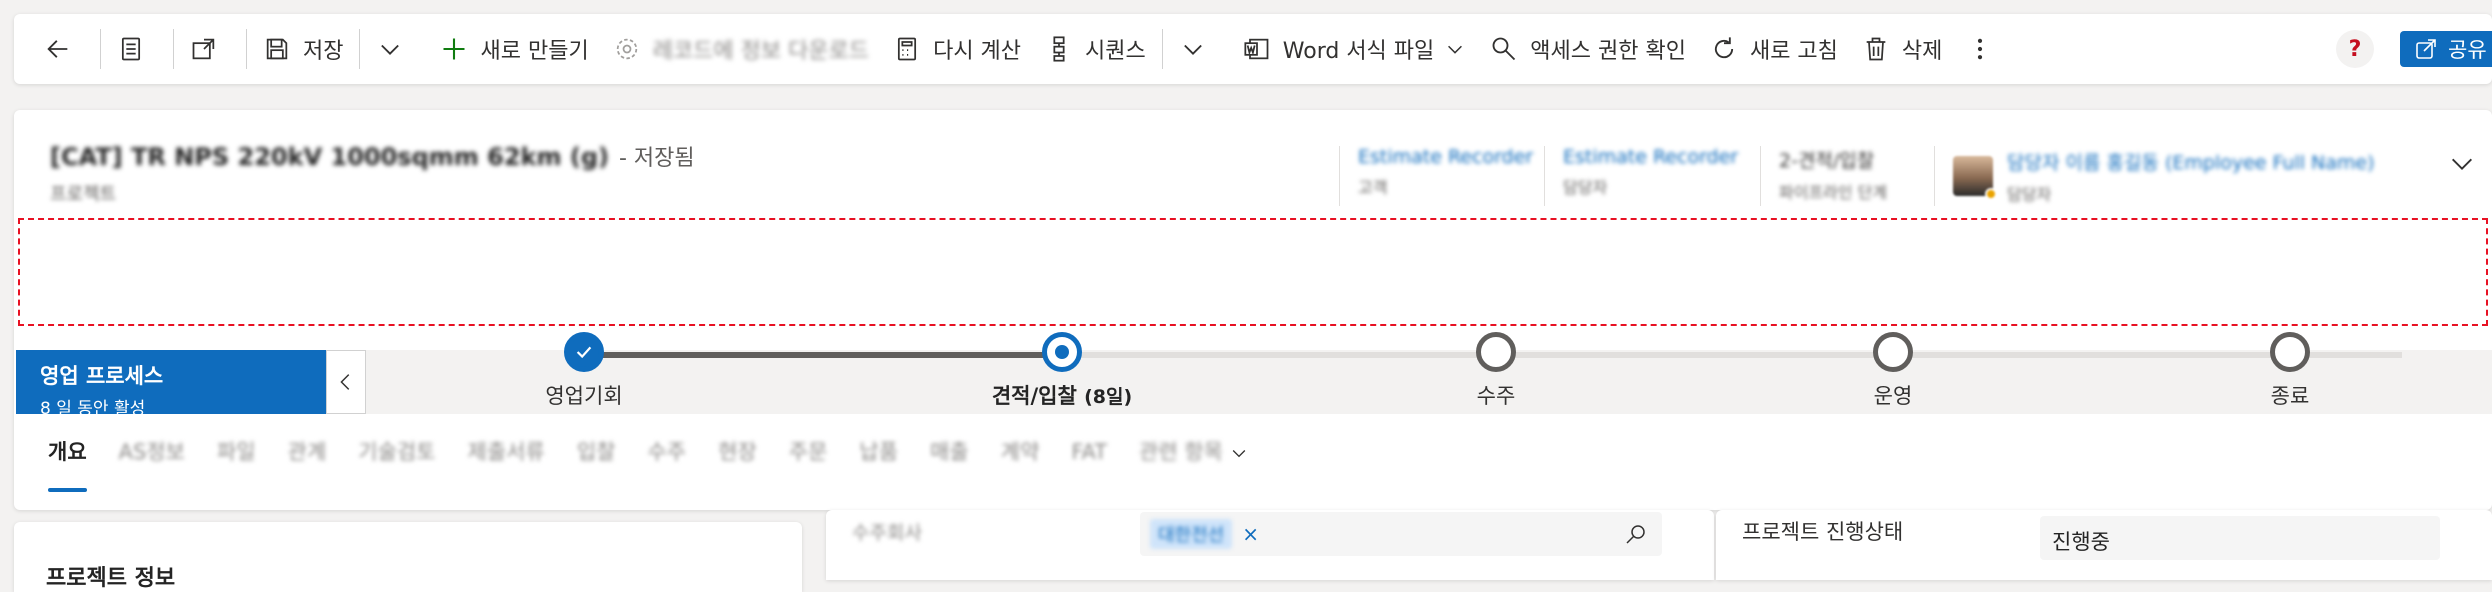  I want to click on save-icon, so click(277, 49).